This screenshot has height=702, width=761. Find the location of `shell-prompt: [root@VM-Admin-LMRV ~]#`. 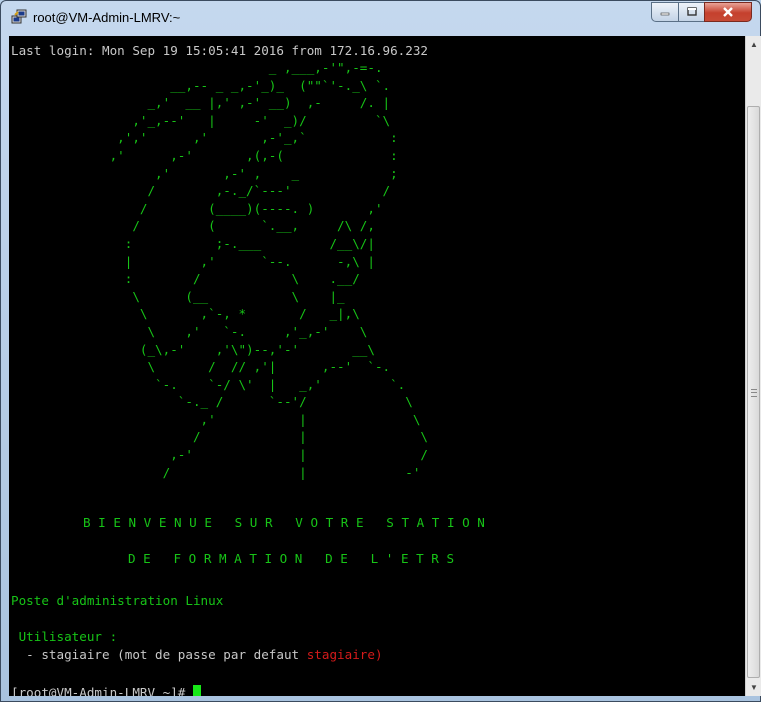

shell-prompt: [root@VM-Admin-LMRV ~]# is located at coordinates (106, 690).